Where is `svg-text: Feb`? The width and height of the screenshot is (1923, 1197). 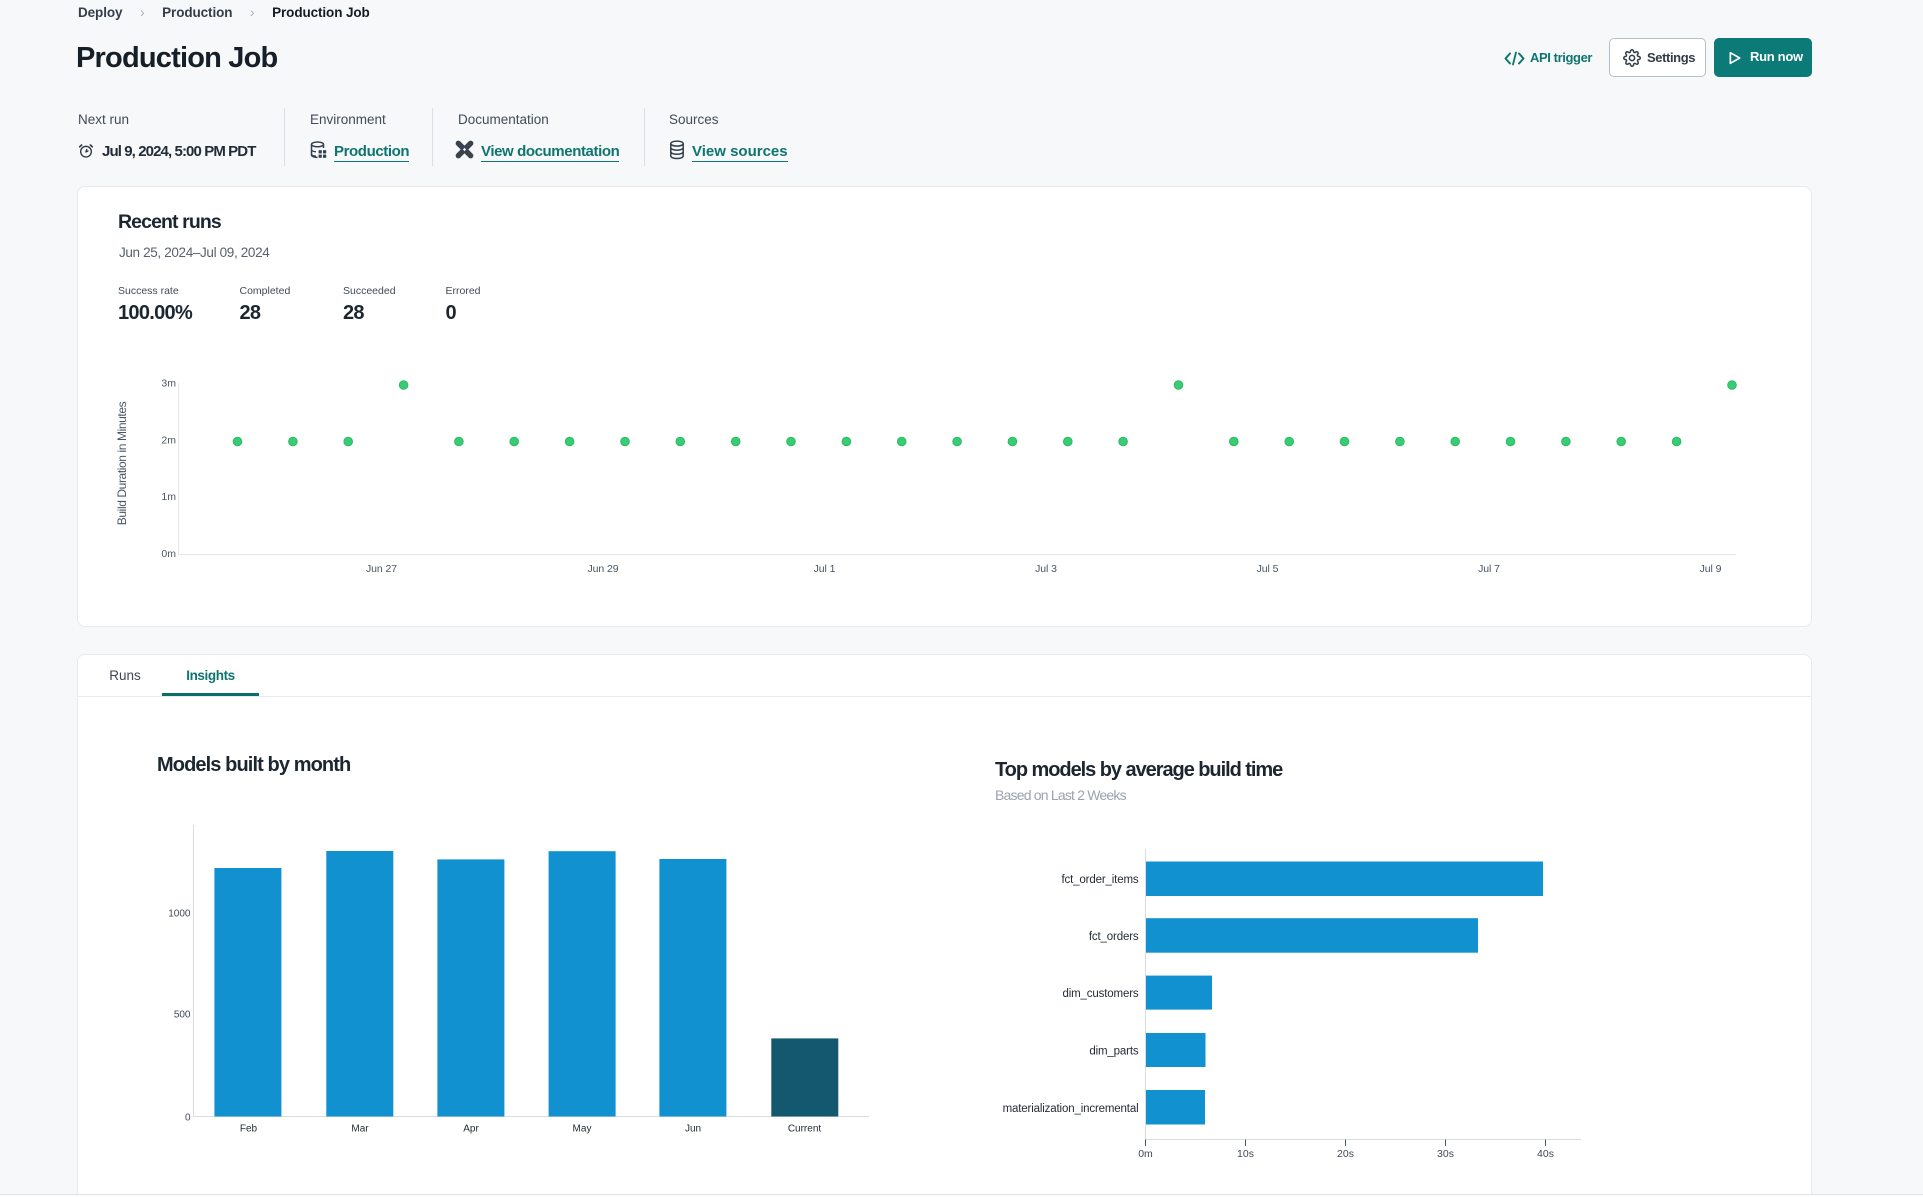
svg-text: Feb is located at coordinates (249, 1129).